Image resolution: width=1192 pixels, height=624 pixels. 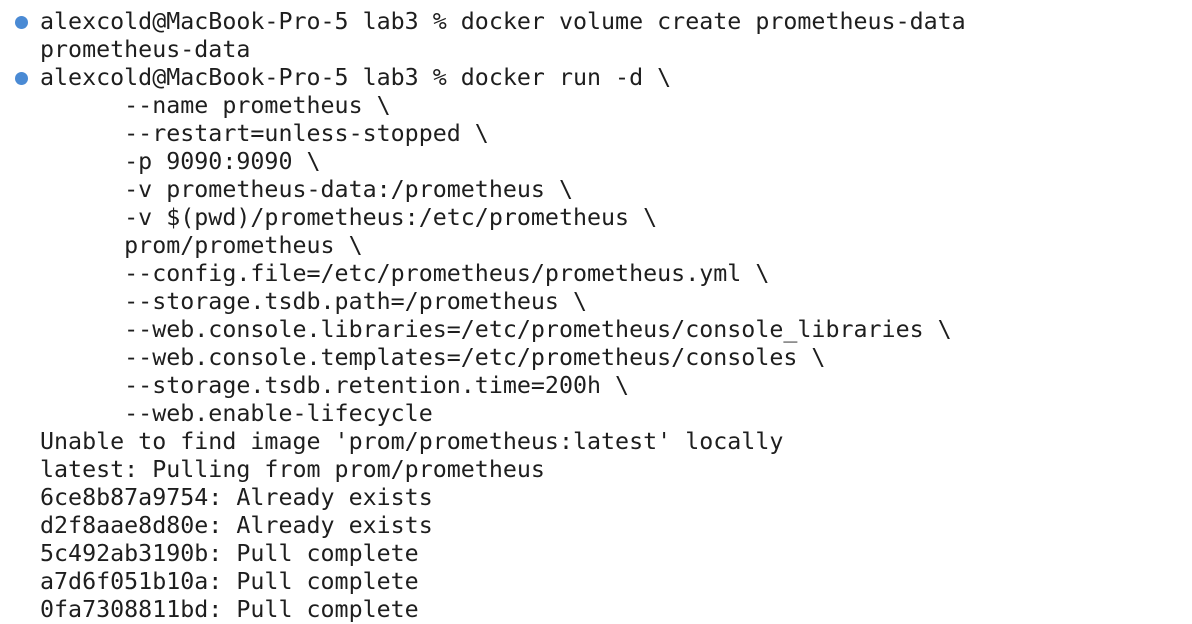 What do you see at coordinates (180, 161) in the screenshot?
I see `line-text: -p 9090:9090 \` at bounding box center [180, 161].